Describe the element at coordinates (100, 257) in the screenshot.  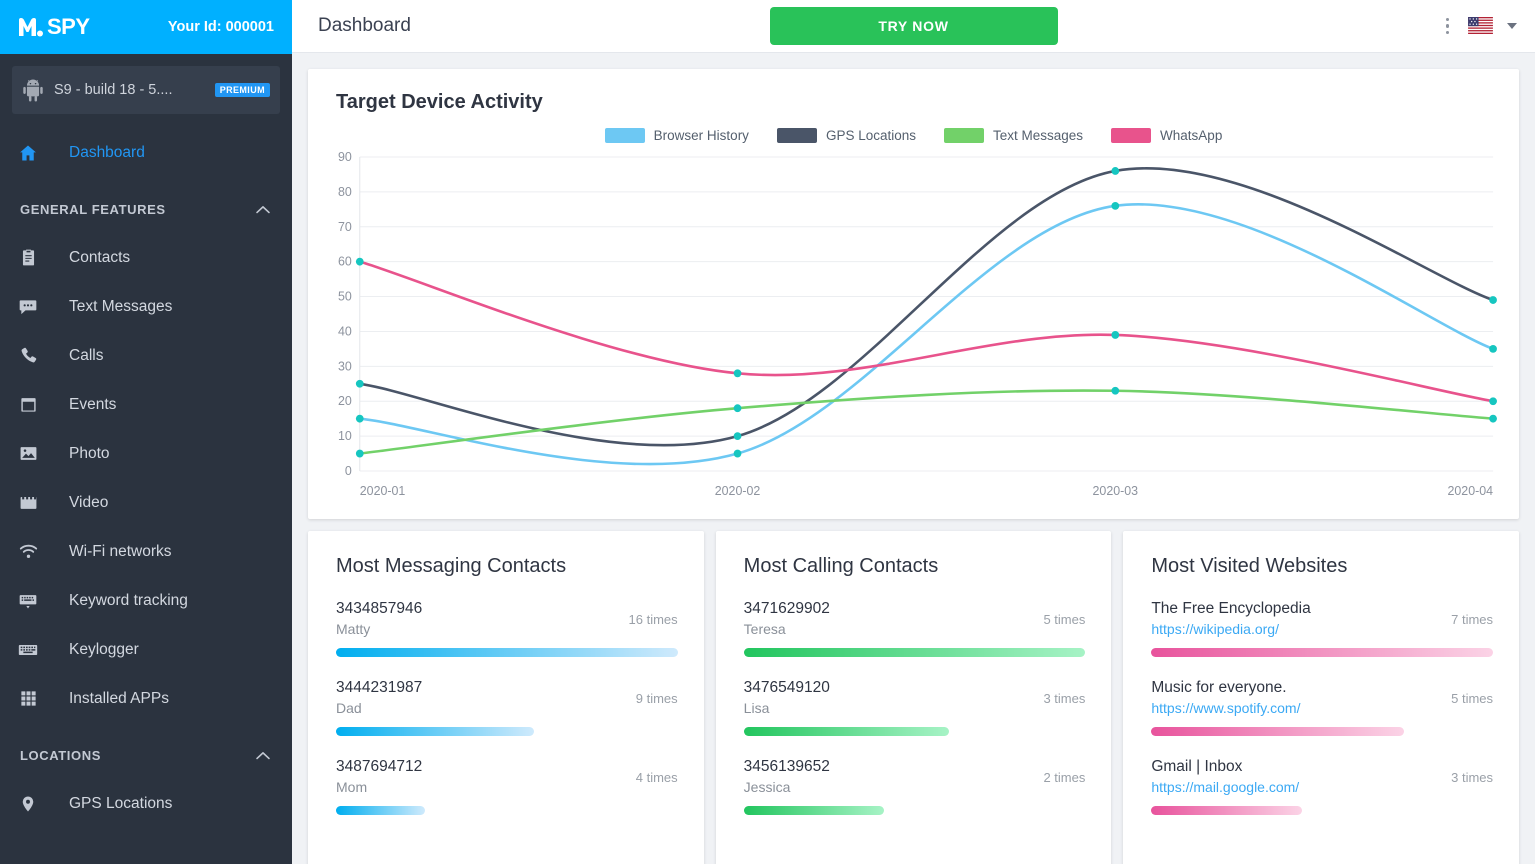
I see `sidebar-item-label: Contacts` at that location.